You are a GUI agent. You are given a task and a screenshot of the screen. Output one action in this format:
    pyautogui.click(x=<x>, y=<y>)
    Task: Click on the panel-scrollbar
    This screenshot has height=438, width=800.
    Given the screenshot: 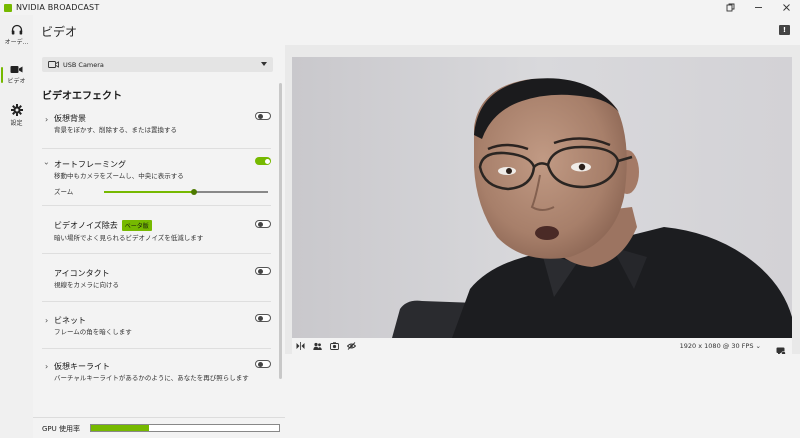 What is the action you would take?
    pyautogui.click(x=280, y=231)
    